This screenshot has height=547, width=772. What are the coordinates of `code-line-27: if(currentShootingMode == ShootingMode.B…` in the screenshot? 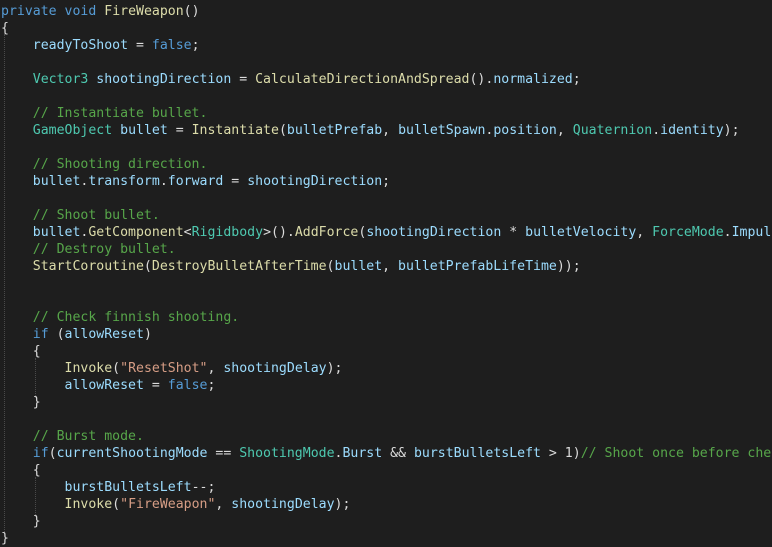 It's located at (386, 453).